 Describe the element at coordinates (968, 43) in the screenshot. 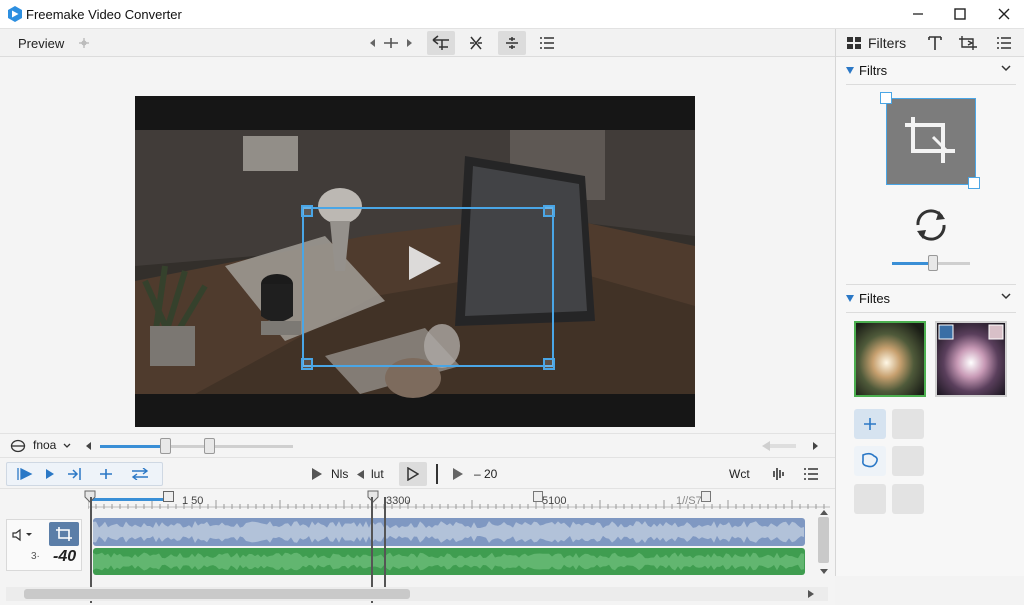

I see `crop-filter-icon` at that location.